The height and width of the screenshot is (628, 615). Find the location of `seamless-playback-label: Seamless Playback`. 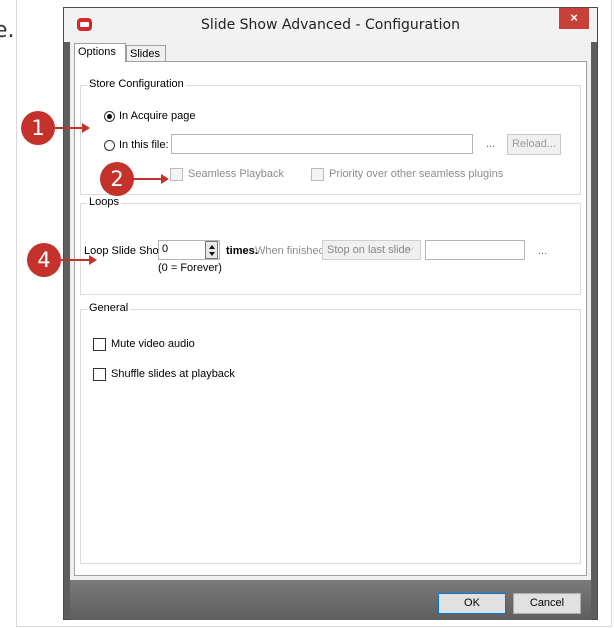

seamless-playback-label: Seamless Playback is located at coordinates (236, 174).